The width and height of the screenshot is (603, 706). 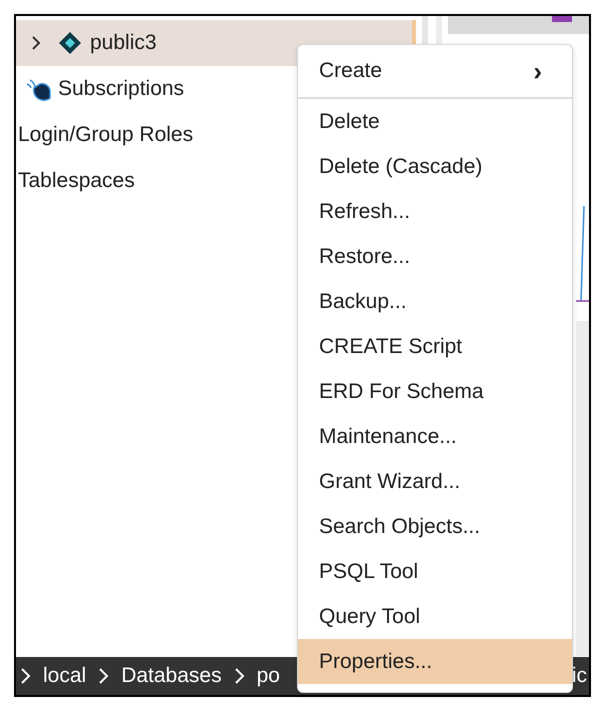 What do you see at coordinates (435, 346) in the screenshot?
I see `menu-item: CREATE Script` at bounding box center [435, 346].